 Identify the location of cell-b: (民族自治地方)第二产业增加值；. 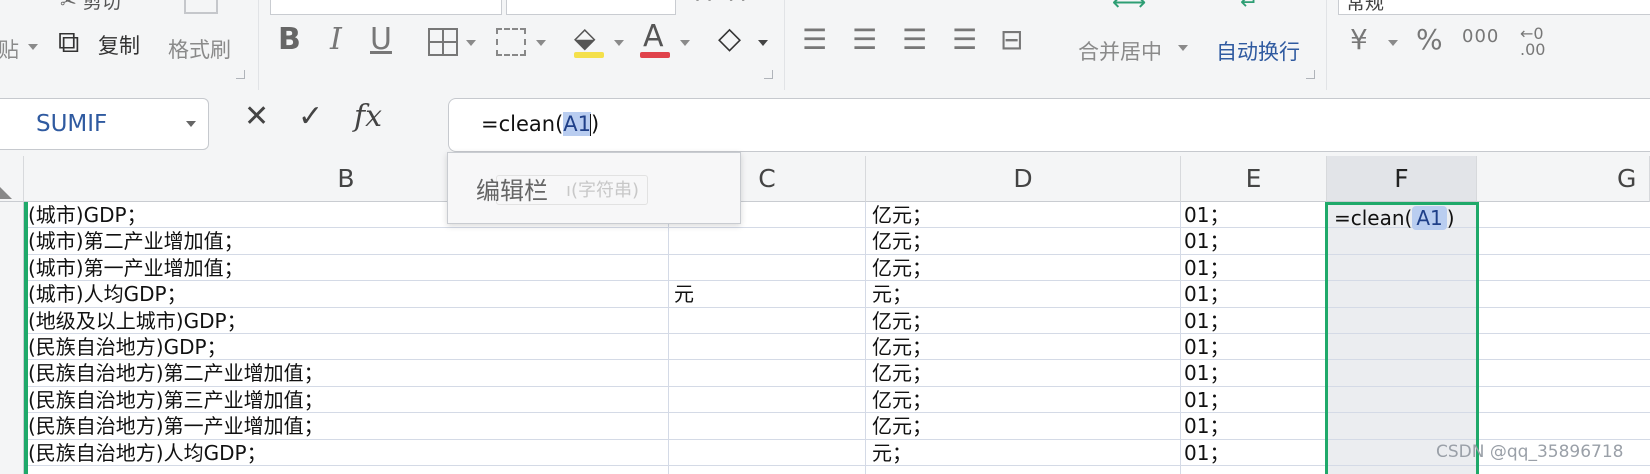
(176, 373).